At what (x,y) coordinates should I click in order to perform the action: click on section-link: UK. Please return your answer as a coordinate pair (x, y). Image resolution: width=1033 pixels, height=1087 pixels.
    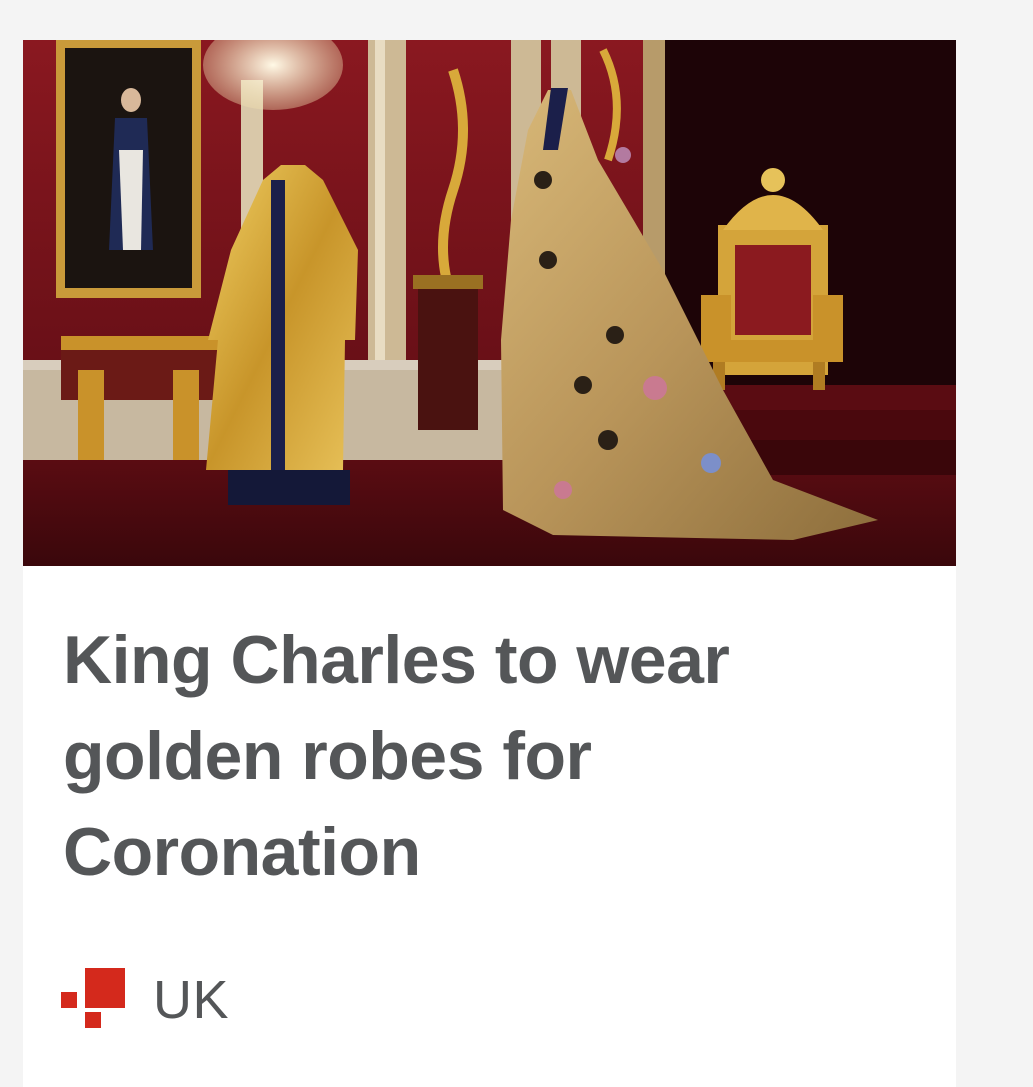
    Looking at the image, I should click on (145, 1000).